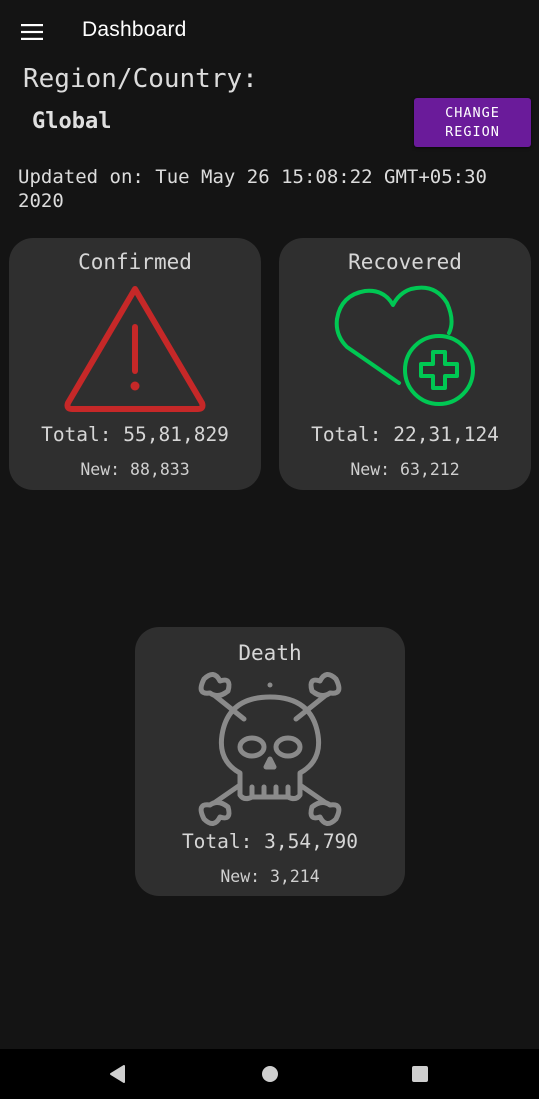  What do you see at coordinates (269, 32) in the screenshot?
I see `app-bar: Dashboard` at bounding box center [269, 32].